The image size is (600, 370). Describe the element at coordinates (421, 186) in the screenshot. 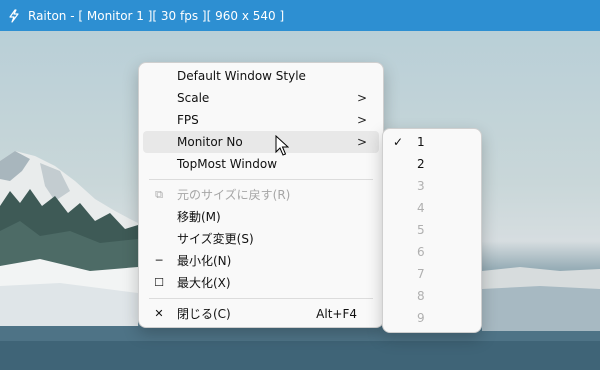

I see `monitor-option-label: 3` at that location.